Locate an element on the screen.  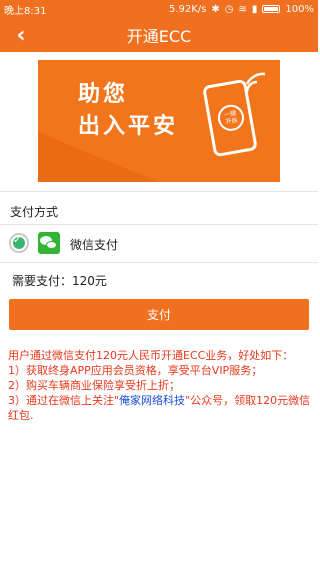
banner-line-2: 出入平安 is located at coordinates (128, 126).